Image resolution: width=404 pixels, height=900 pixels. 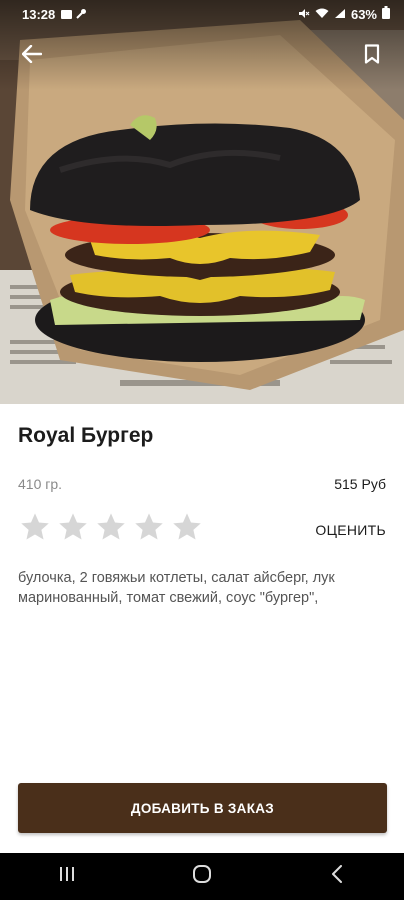 I want to click on rate-button: ОЦЕНИТЬ, so click(x=350, y=530).